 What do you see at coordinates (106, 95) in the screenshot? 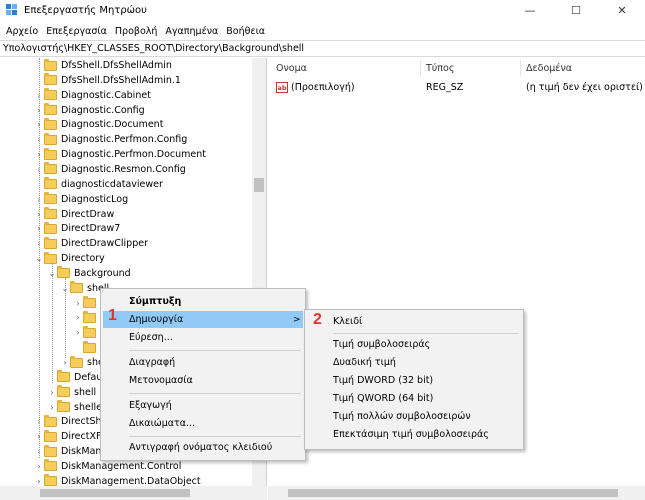
I see `tree-item-label: Diagnostic.Cabinet` at bounding box center [106, 95].